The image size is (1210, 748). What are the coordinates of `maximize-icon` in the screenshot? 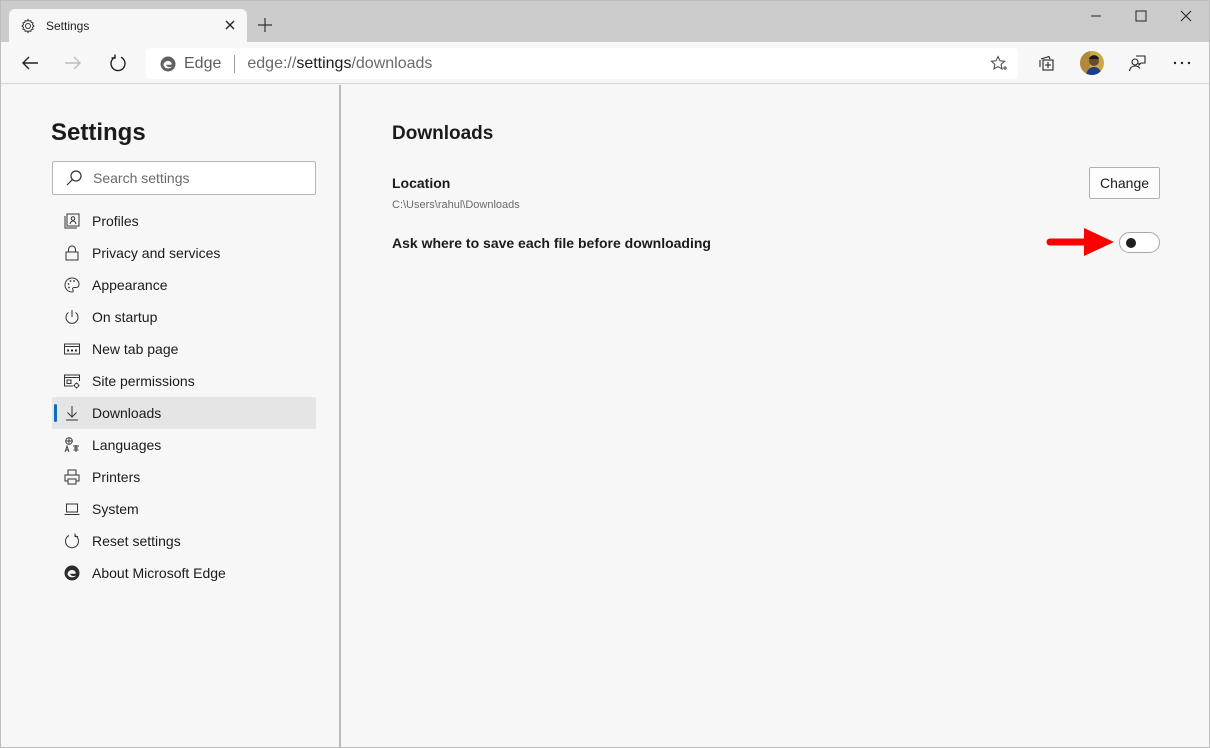 It's located at (1141, 16).